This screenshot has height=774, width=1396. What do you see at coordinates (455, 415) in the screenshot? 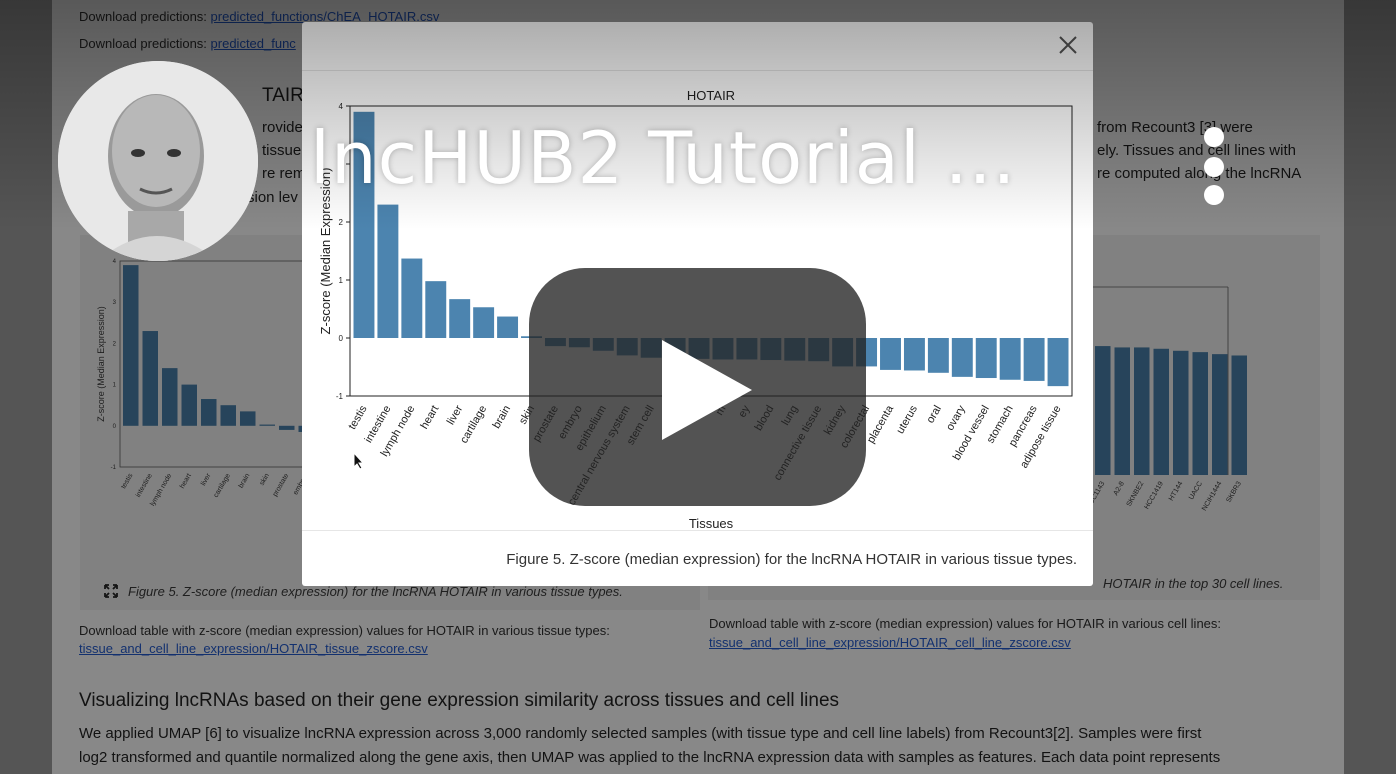
I see `x-tick-label: liver` at bounding box center [455, 415].